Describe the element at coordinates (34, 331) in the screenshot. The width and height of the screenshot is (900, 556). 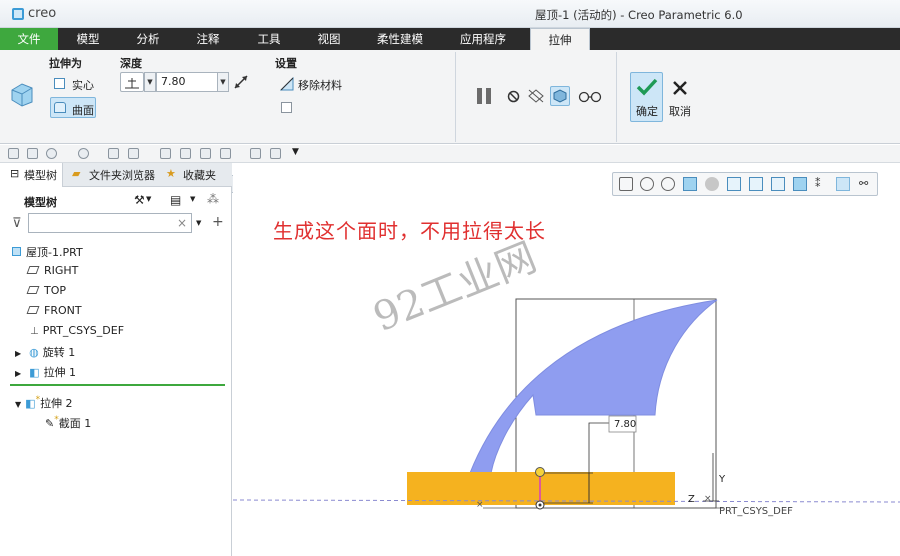
I see `csys-icon: ⊥` at that location.